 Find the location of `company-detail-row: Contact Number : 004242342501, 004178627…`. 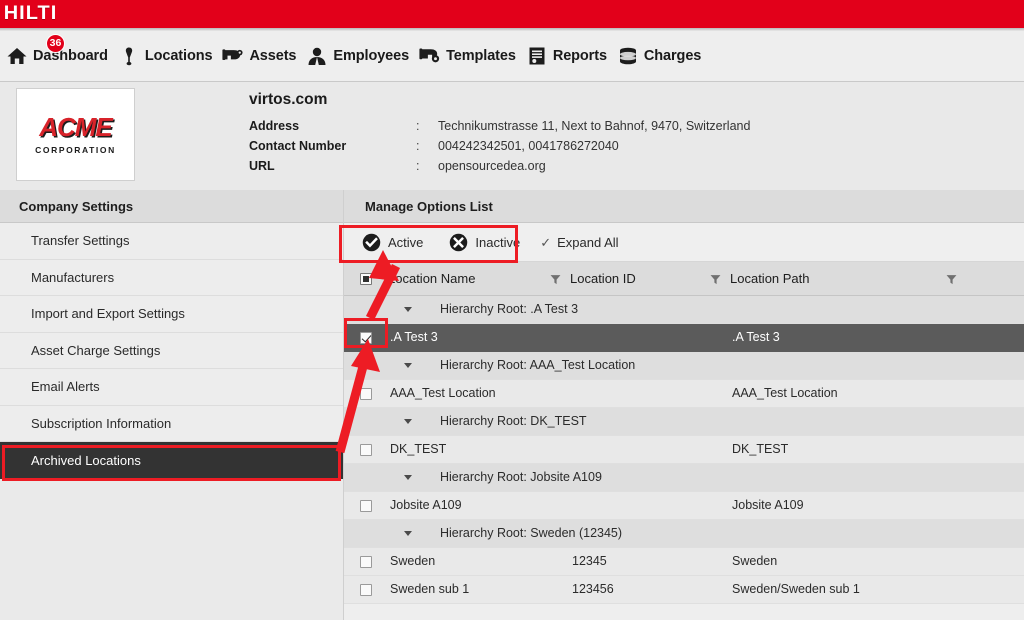

company-detail-row: Contact Number : 004242342501, 004178627… is located at coordinates (499, 146).